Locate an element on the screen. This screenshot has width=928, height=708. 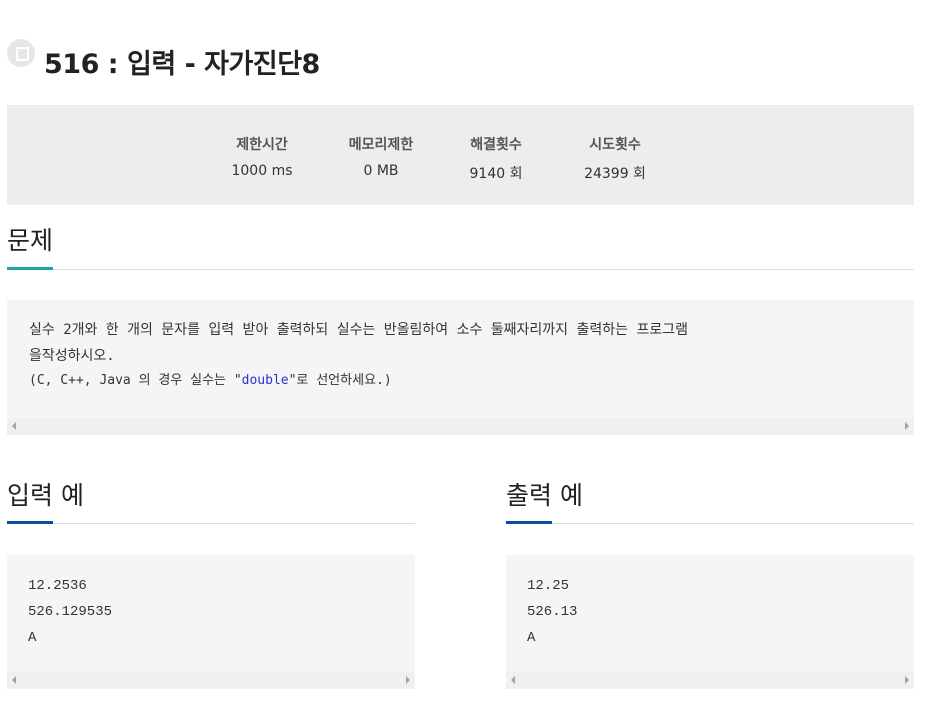
problem-horizontal-scrollbar is located at coordinates (460, 426).